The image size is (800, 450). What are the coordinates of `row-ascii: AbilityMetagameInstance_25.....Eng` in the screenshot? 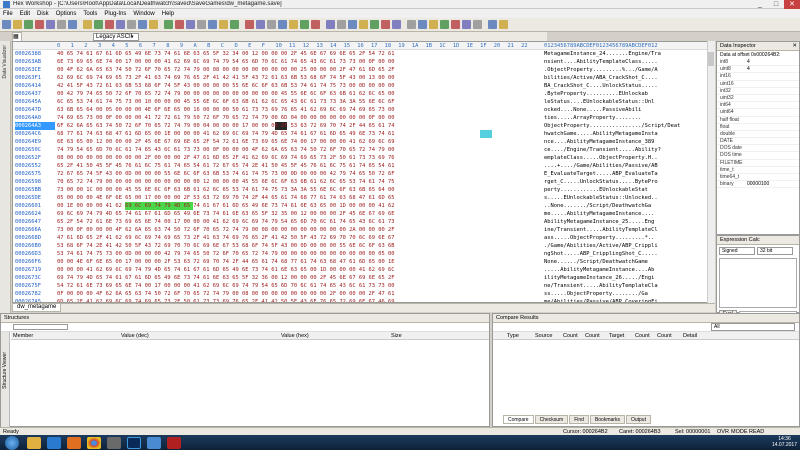 It's located at (629, 222).